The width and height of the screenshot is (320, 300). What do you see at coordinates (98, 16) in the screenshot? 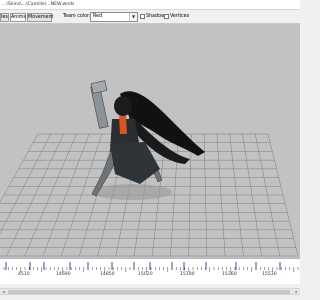
I see `team-color-value: Red` at bounding box center [98, 16].